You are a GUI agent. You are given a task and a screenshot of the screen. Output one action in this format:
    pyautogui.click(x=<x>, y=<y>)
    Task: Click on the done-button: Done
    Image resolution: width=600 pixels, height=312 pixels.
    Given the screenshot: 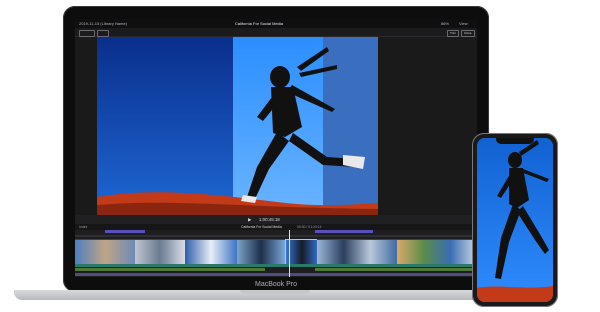 What is the action you would take?
    pyautogui.click(x=468, y=33)
    